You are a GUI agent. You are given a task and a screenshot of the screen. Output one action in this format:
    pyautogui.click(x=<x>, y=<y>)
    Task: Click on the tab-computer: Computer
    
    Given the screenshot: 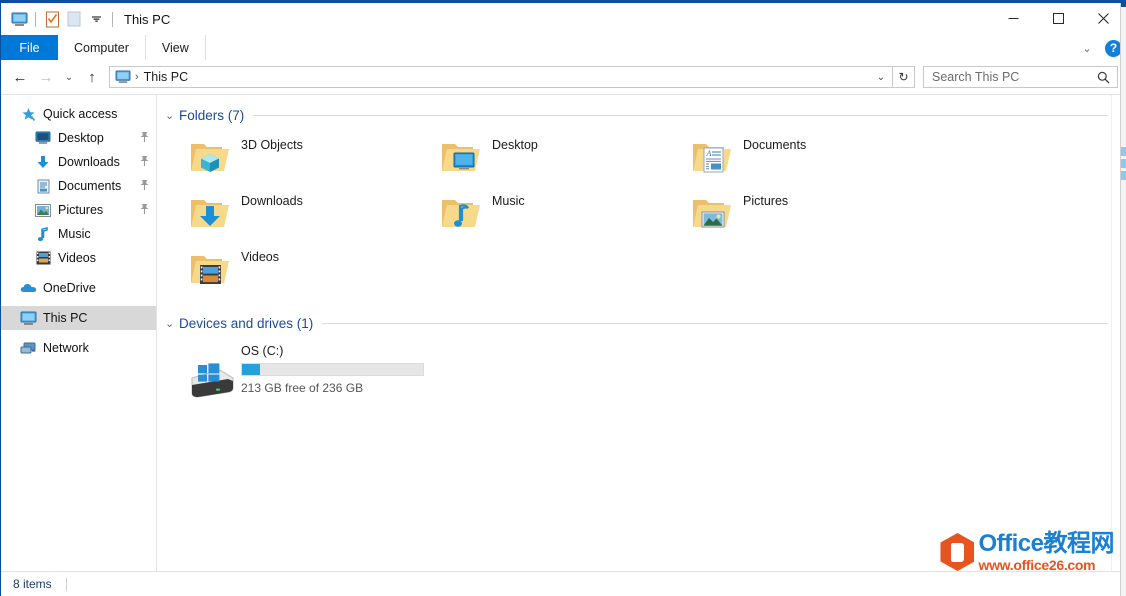 What is the action you would take?
    pyautogui.click(x=102, y=47)
    